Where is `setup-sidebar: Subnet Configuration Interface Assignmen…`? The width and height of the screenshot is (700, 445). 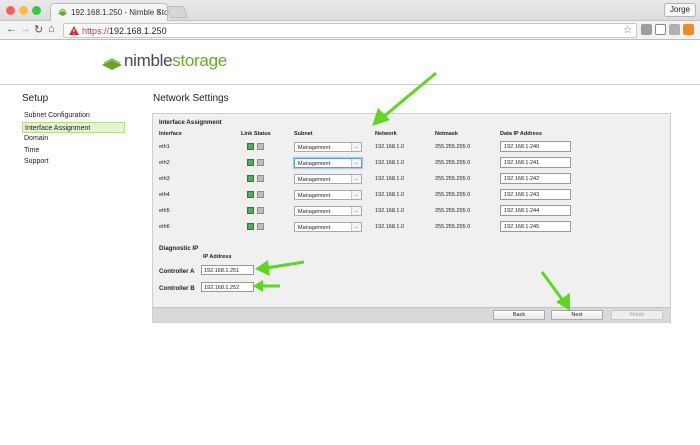 setup-sidebar: Subnet Configuration Interface Assignmen… is located at coordinates (73, 139).